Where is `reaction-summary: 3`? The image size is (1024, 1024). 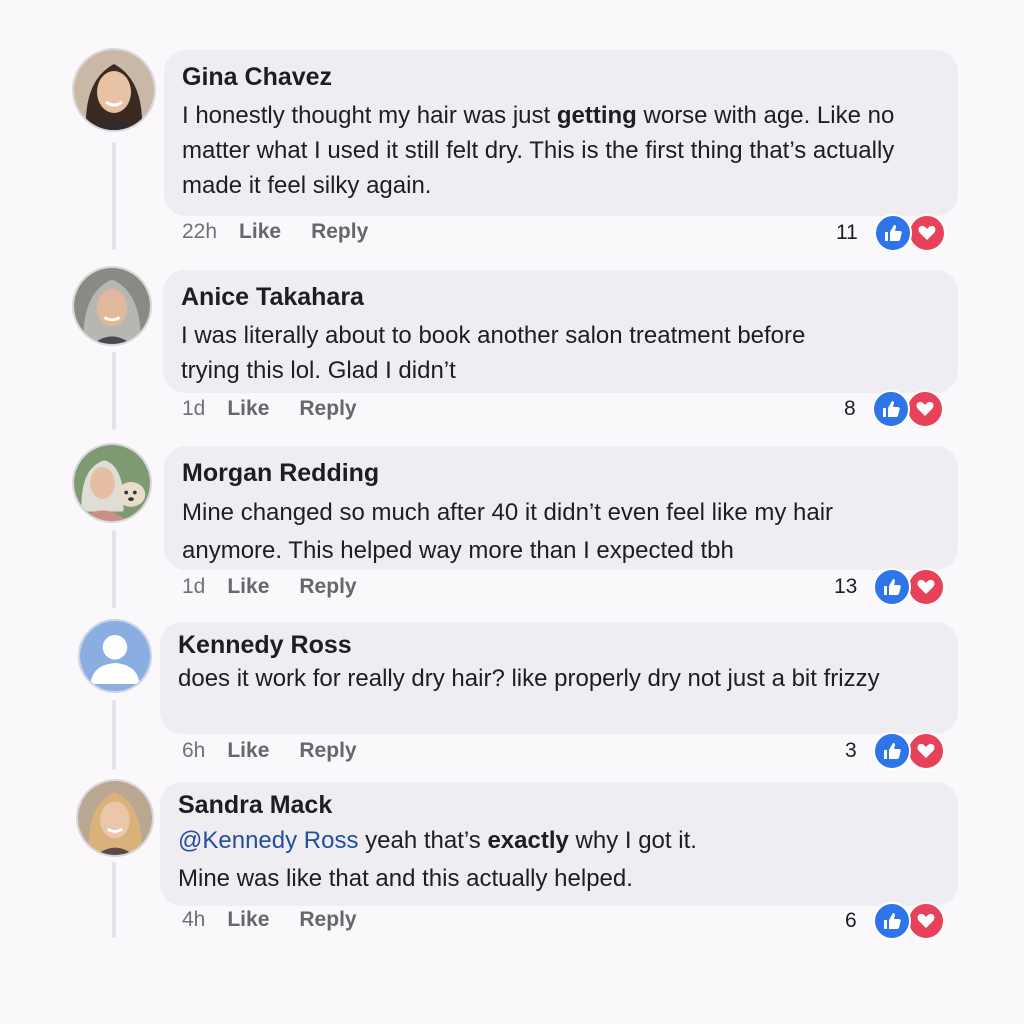 reaction-summary: 3 is located at coordinates (895, 751).